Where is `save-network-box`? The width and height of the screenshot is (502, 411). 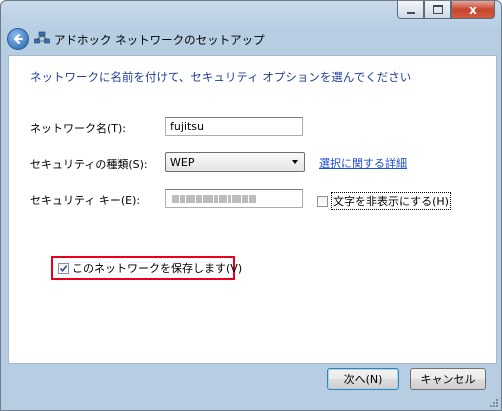
save-network-box is located at coordinates (63, 268).